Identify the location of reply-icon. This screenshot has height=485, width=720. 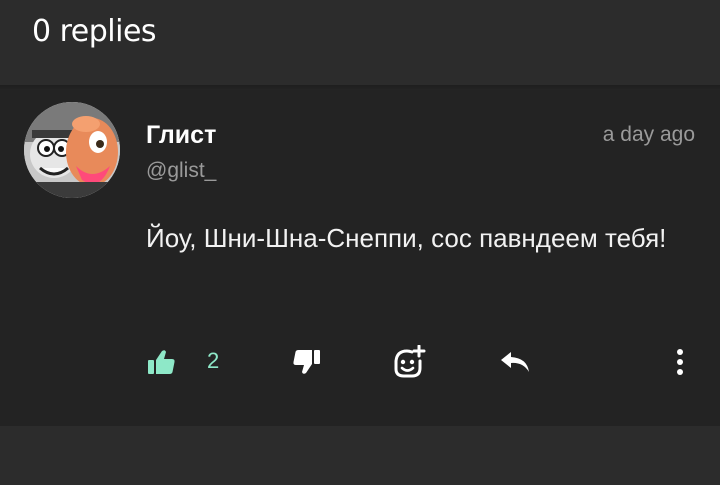
(515, 362).